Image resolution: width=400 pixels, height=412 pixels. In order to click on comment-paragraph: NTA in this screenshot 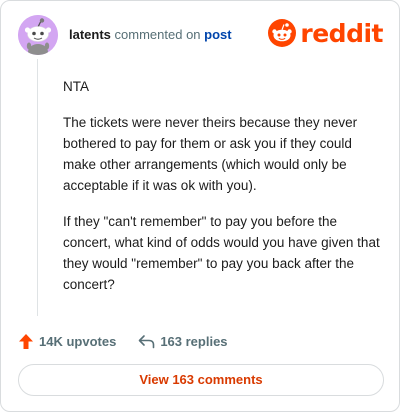, I will do `click(76, 86)`.